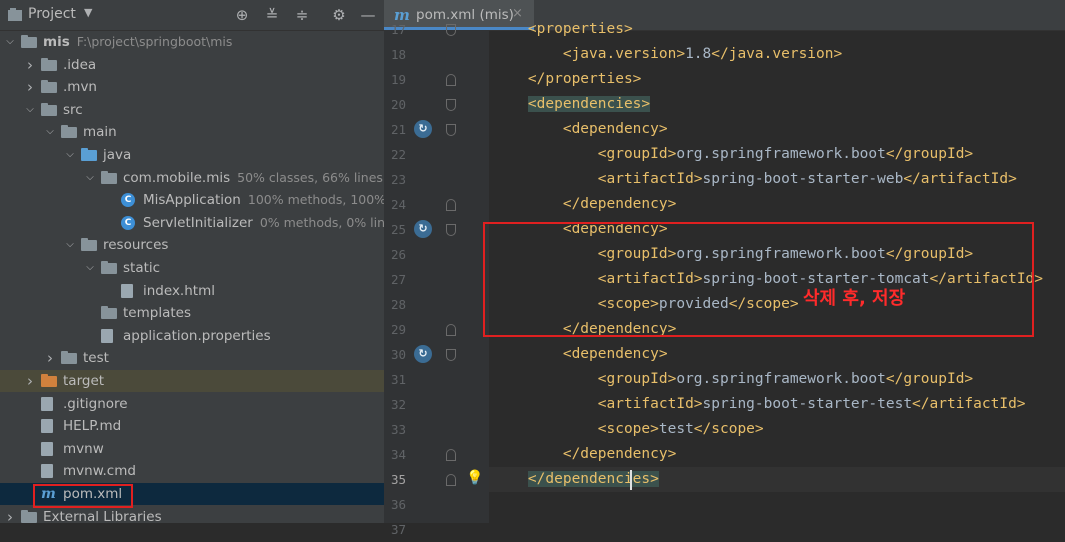  Describe the element at coordinates (192, 15) in the screenshot. I see `project-panel-header: Project ▼ ⊕ ≚ ≑ ⚙ —` at that location.